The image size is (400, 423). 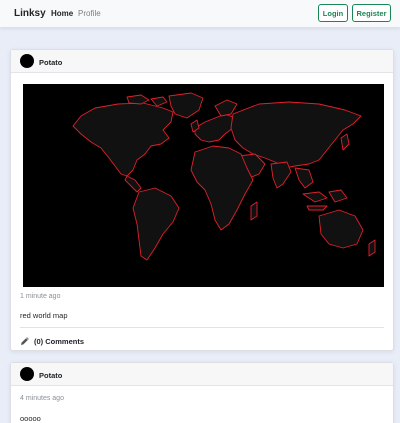 What do you see at coordinates (59, 341) in the screenshot?
I see `comments-label: (0) Comments` at bounding box center [59, 341].